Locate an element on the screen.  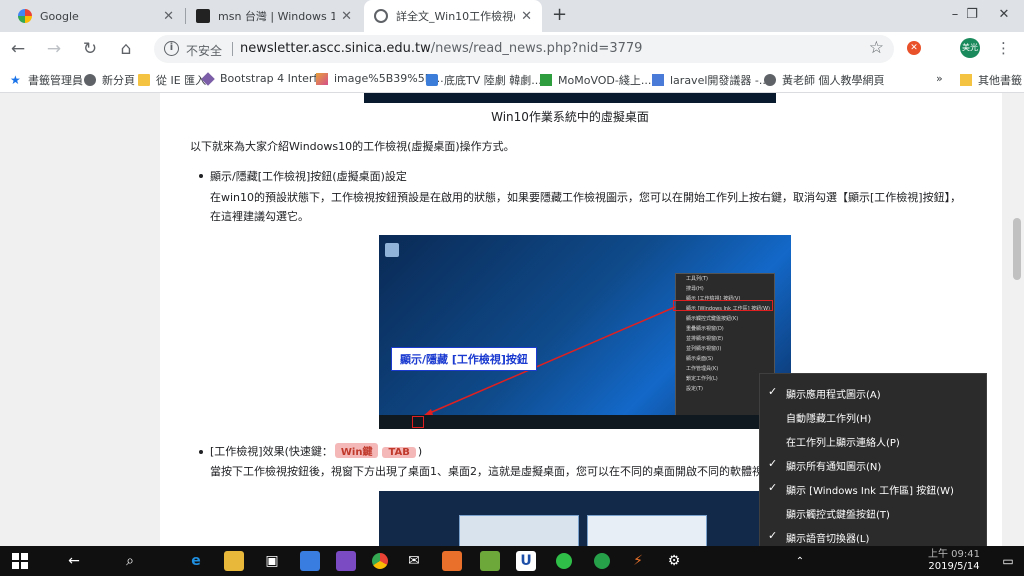
tab-key-badge: TAB is located at coordinates (399, 452).